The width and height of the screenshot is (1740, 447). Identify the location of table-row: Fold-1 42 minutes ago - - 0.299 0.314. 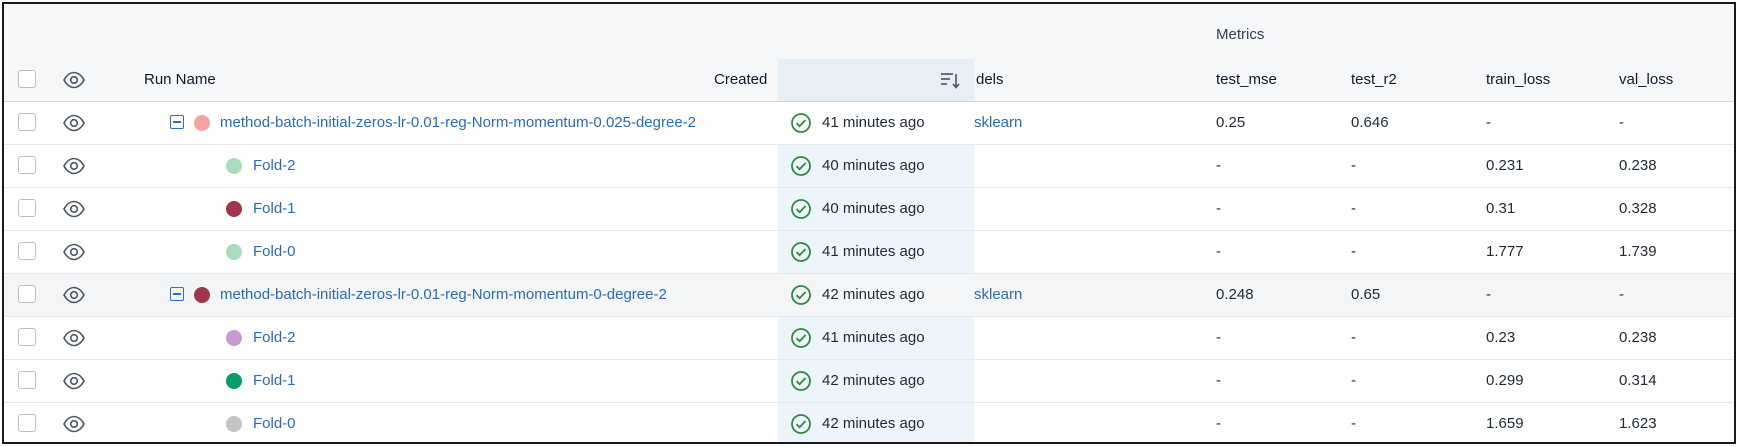
(869, 381).